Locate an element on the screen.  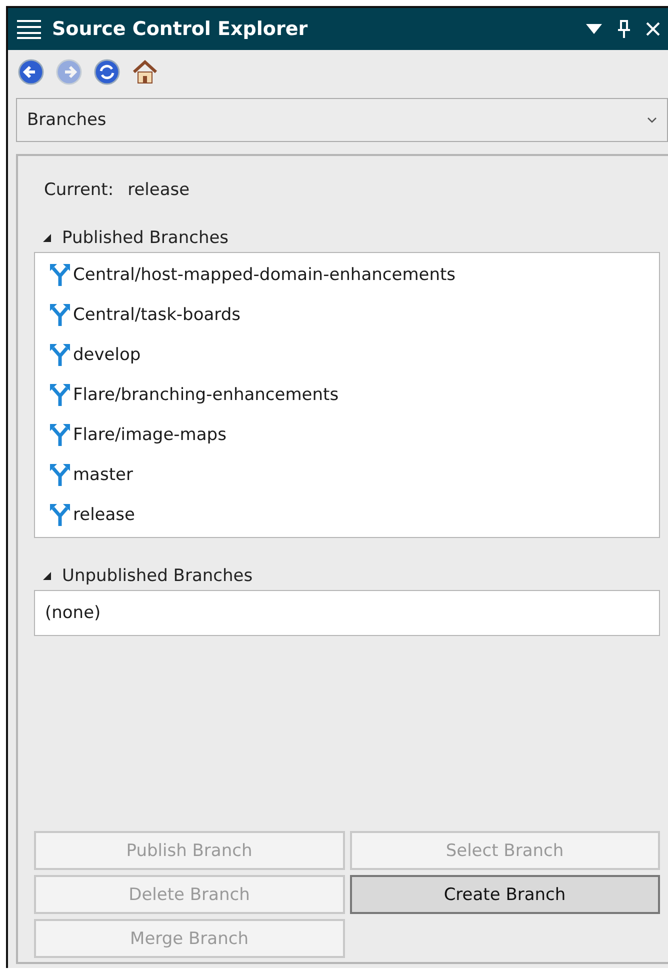
close-icon is located at coordinates (653, 29).